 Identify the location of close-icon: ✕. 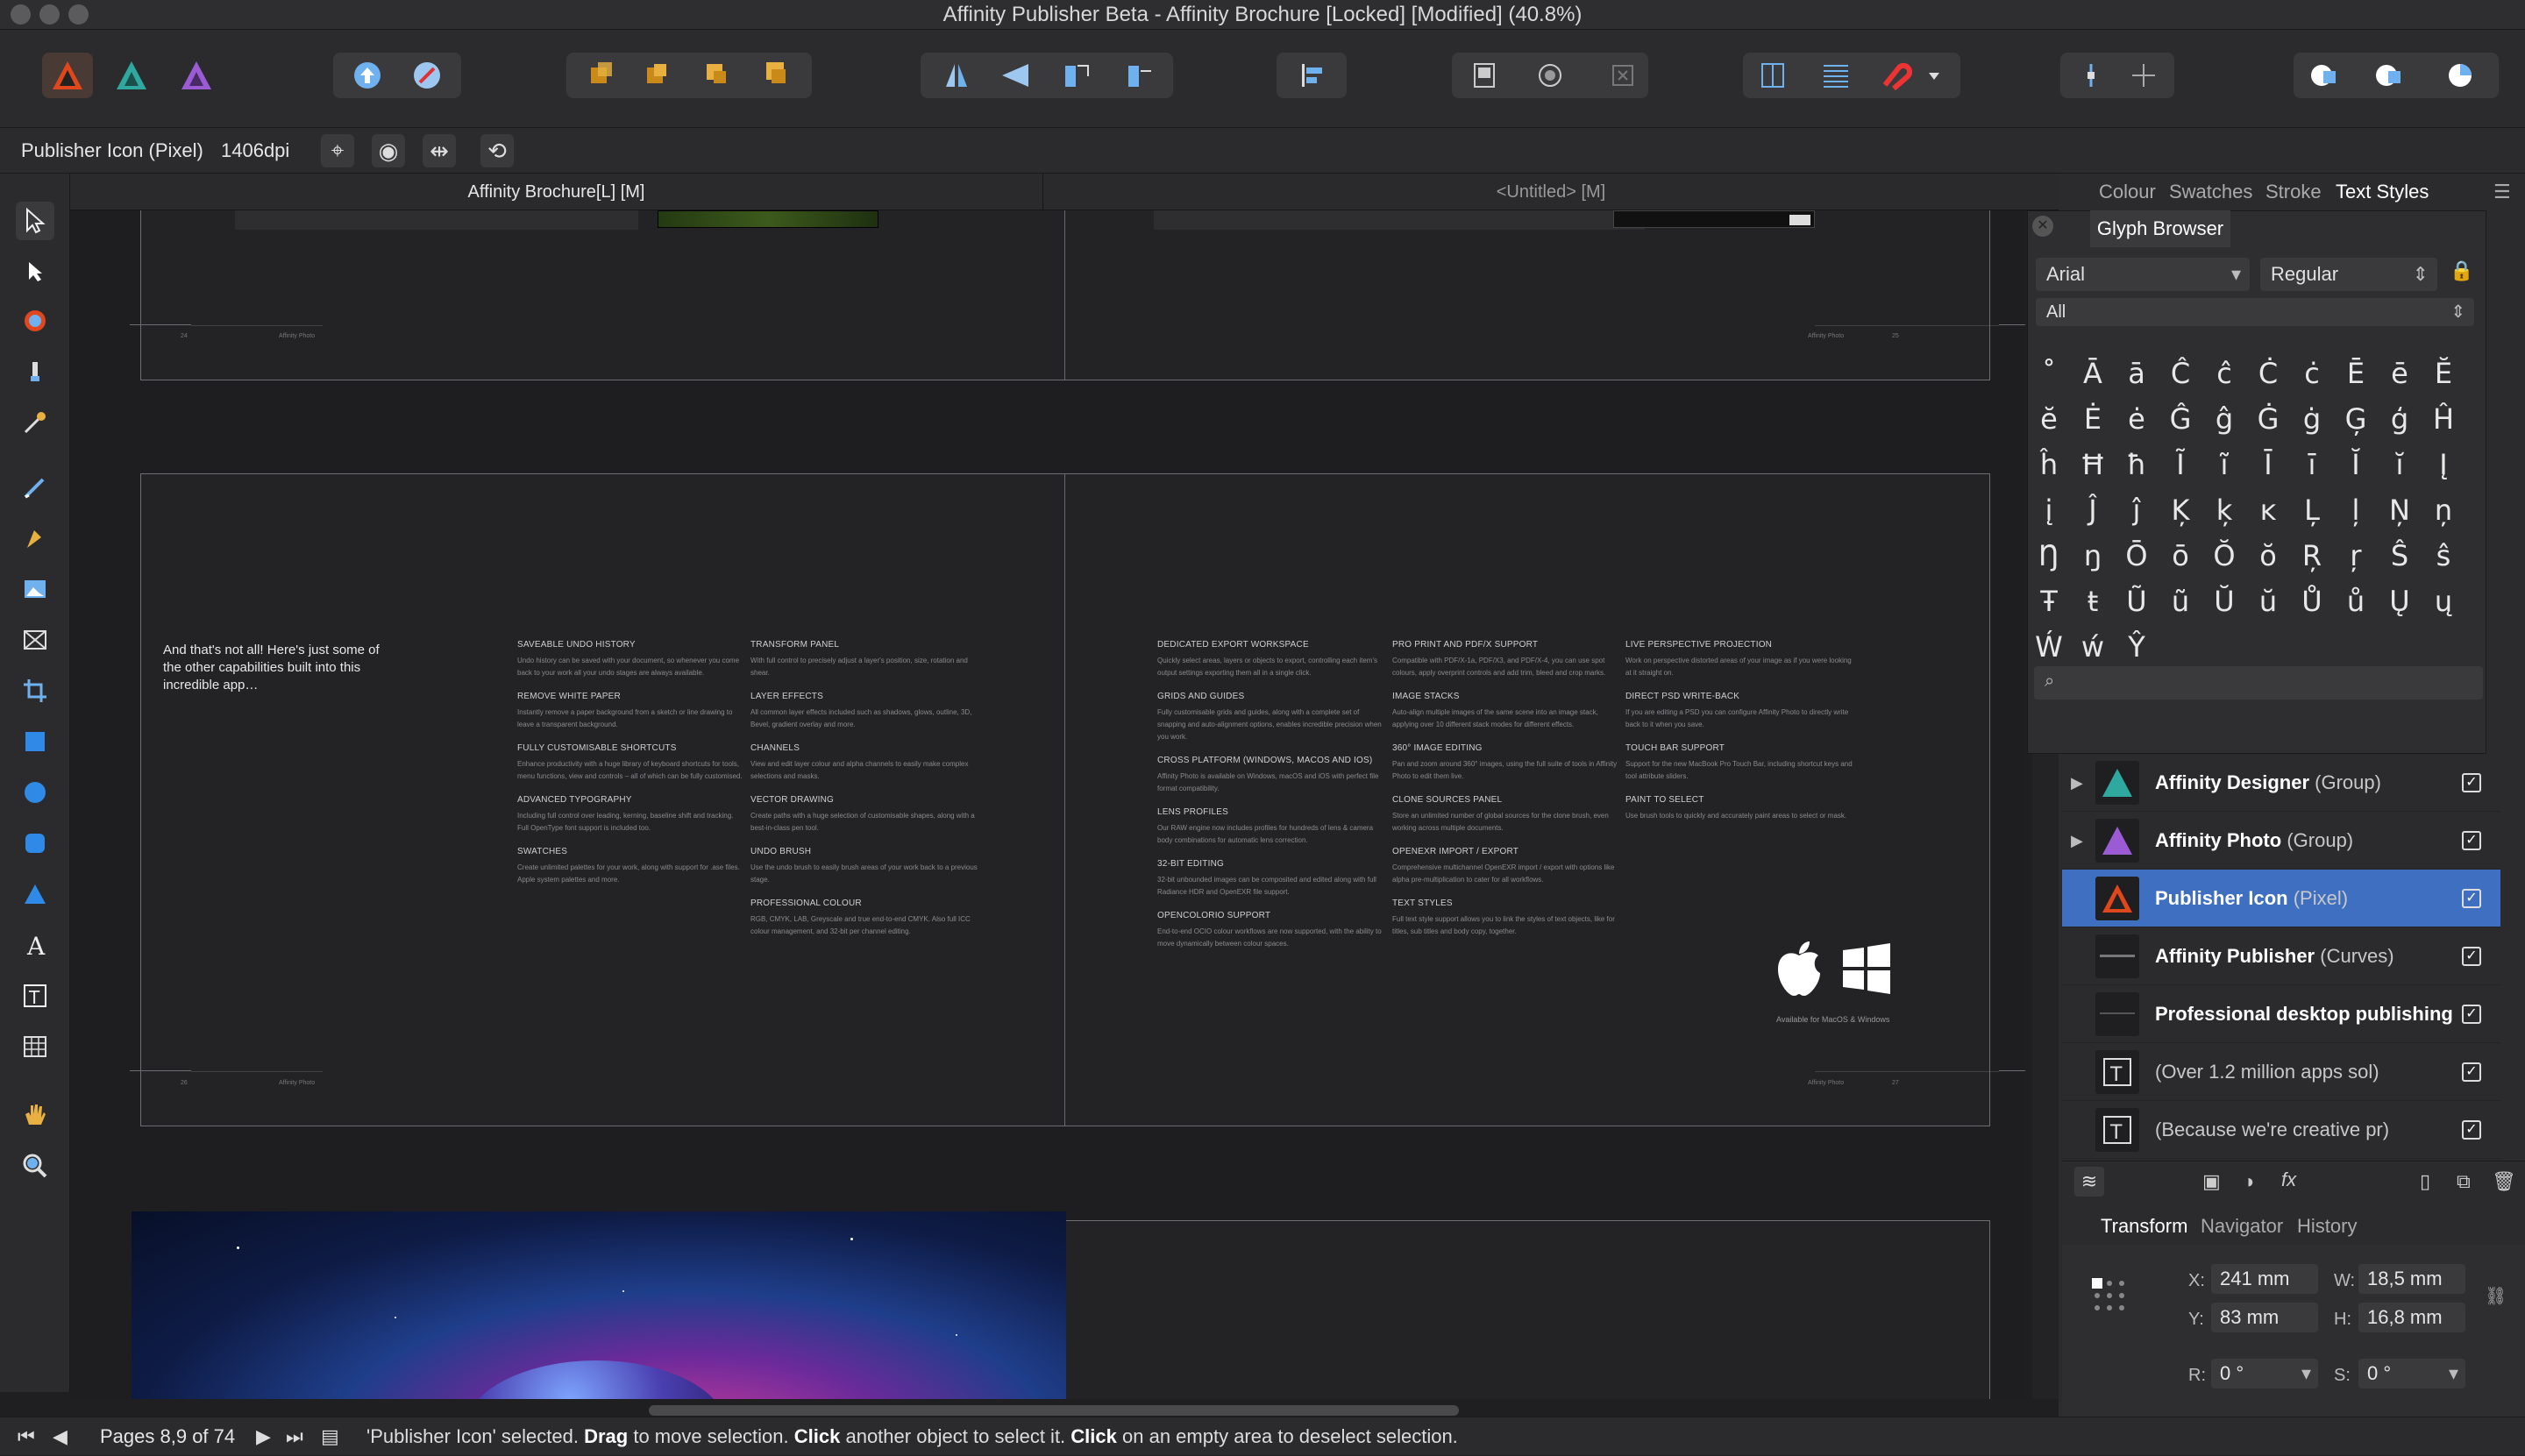
(2042, 226).